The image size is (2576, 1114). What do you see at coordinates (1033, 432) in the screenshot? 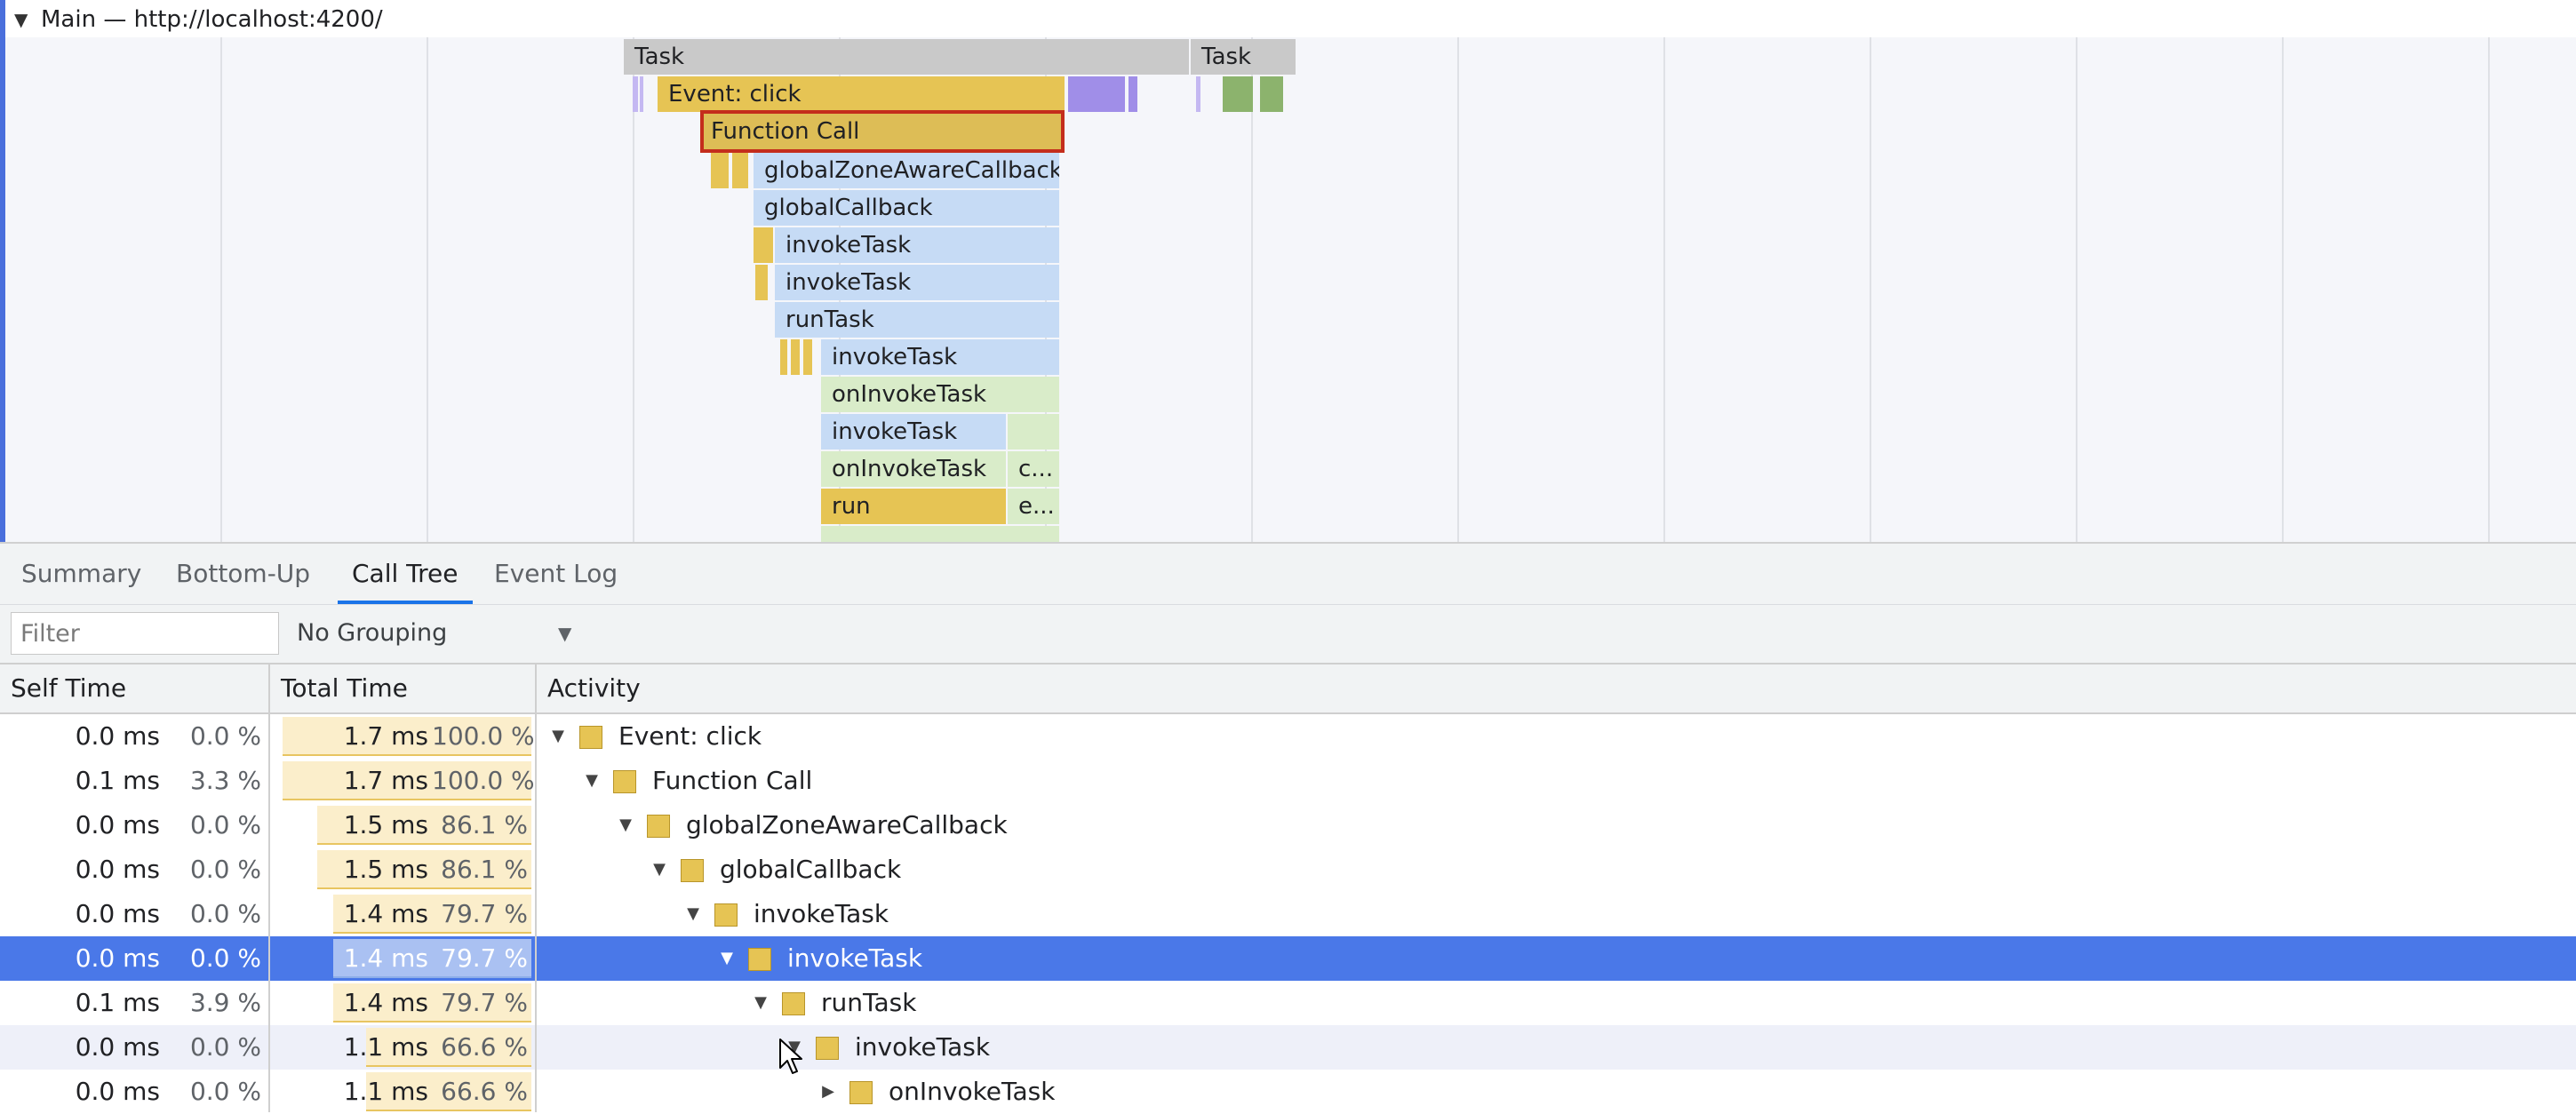
I see `flame-event-green` at bounding box center [1033, 432].